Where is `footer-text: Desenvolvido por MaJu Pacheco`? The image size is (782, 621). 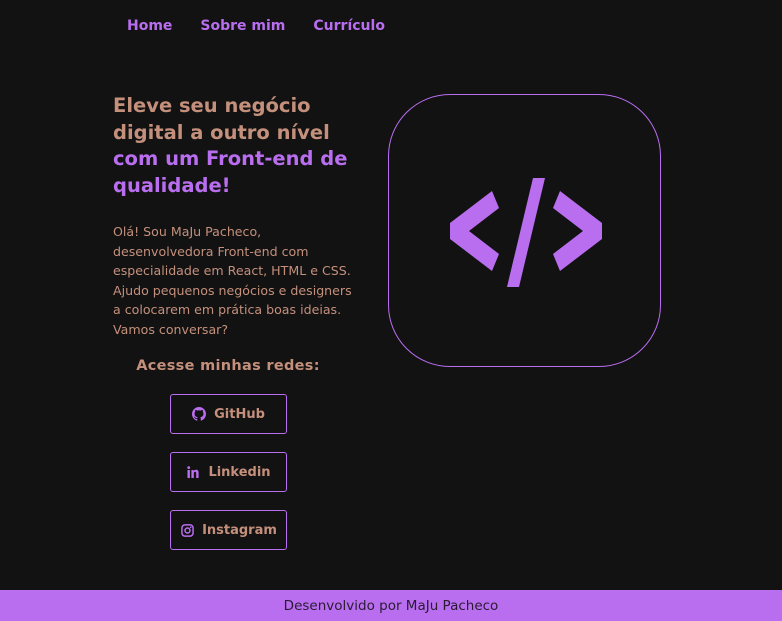 footer-text: Desenvolvido por MaJu Pacheco is located at coordinates (391, 605).